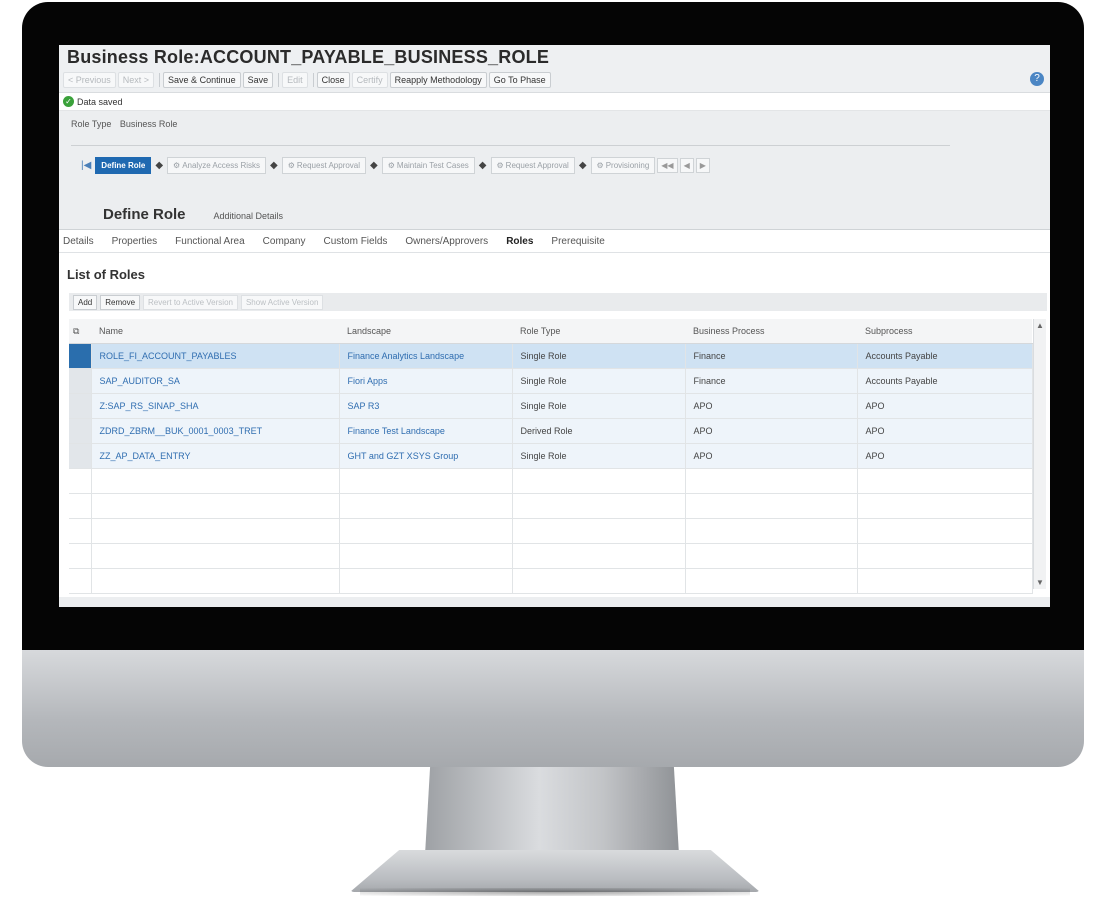  I want to click on cell-subprocess: APO, so click(945, 406).